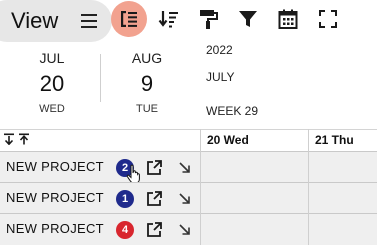 The width and height of the screenshot is (377, 245). What do you see at coordinates (24, 139) in the screenshot?
I see `collapse-all-icon` at bounding box center [24, 139].